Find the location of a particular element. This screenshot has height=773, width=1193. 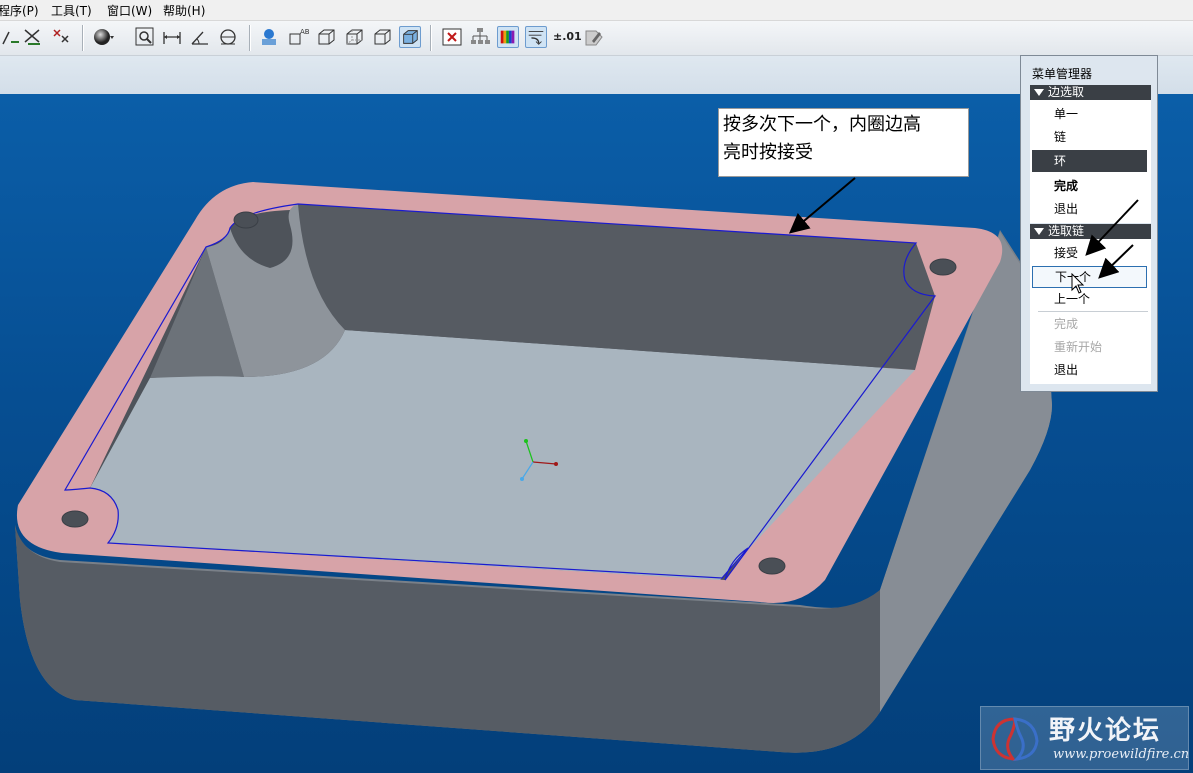

wireframe-icon is located at coordinates (326, 37).